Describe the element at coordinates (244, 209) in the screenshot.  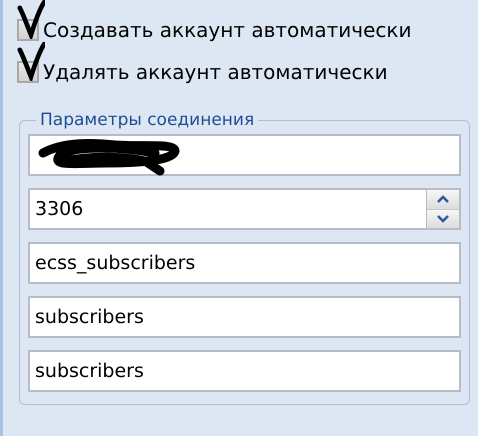
I see `number-field: 3306` at that location.